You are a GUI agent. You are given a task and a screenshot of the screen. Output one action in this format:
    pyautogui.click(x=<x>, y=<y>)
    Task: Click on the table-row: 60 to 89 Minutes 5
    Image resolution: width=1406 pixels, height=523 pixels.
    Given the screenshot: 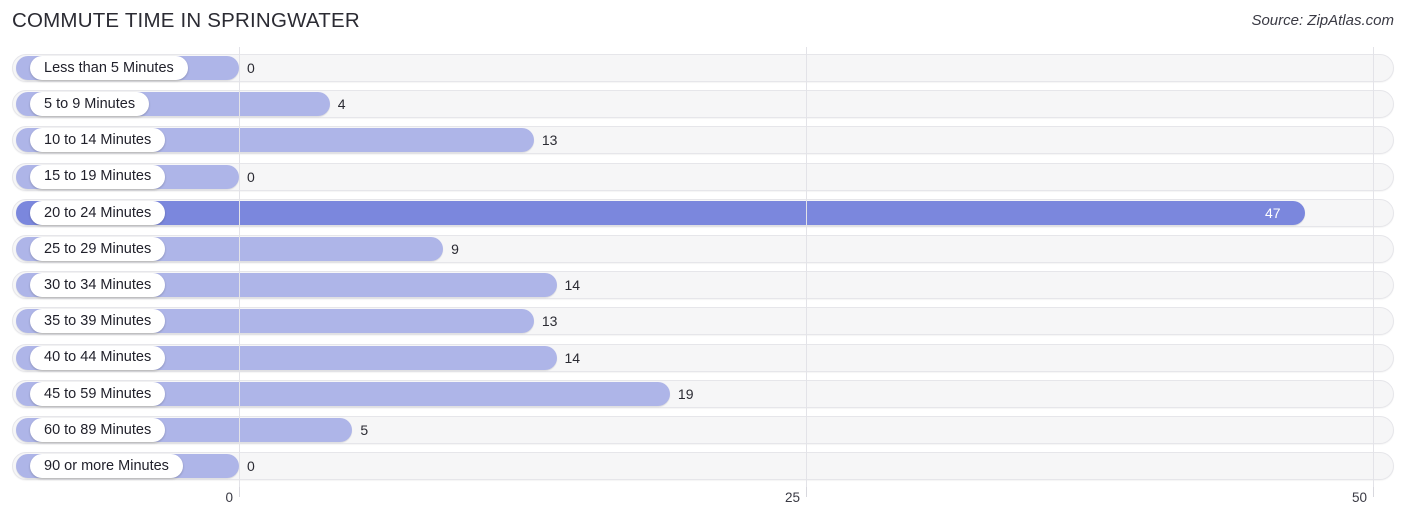 What is the action you would take?
    pyautogui.click(x=703, y=430)
    